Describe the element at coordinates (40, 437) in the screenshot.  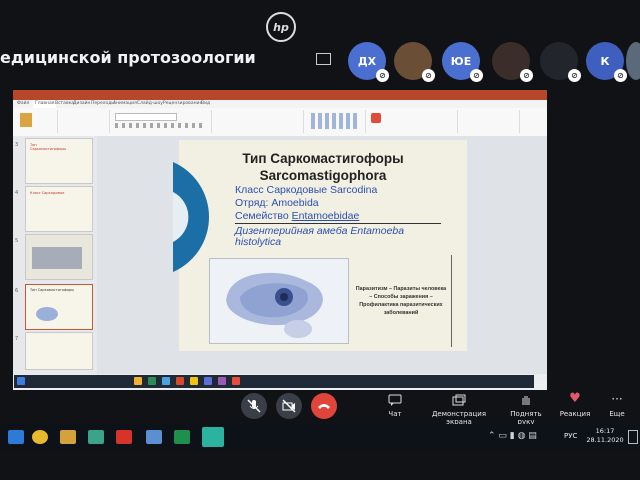
I see `yandex-browser-icon` at that location.